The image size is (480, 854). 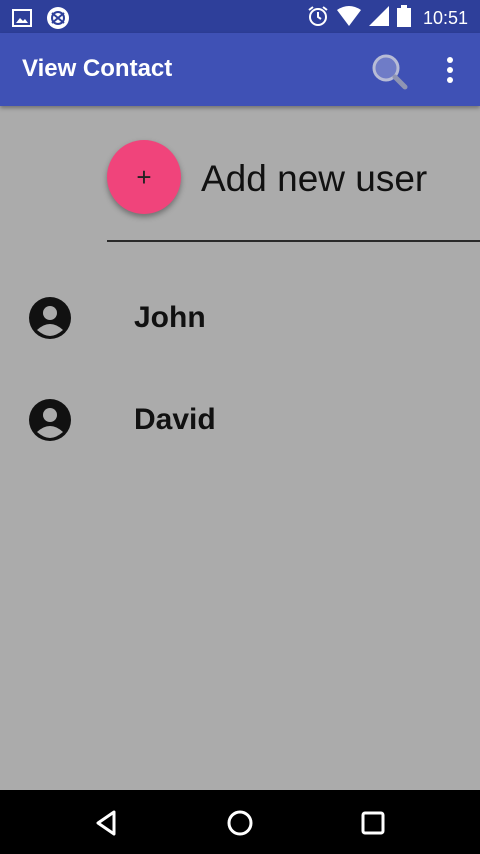 I want to click on signal-icon, so click(x=378, y=18).